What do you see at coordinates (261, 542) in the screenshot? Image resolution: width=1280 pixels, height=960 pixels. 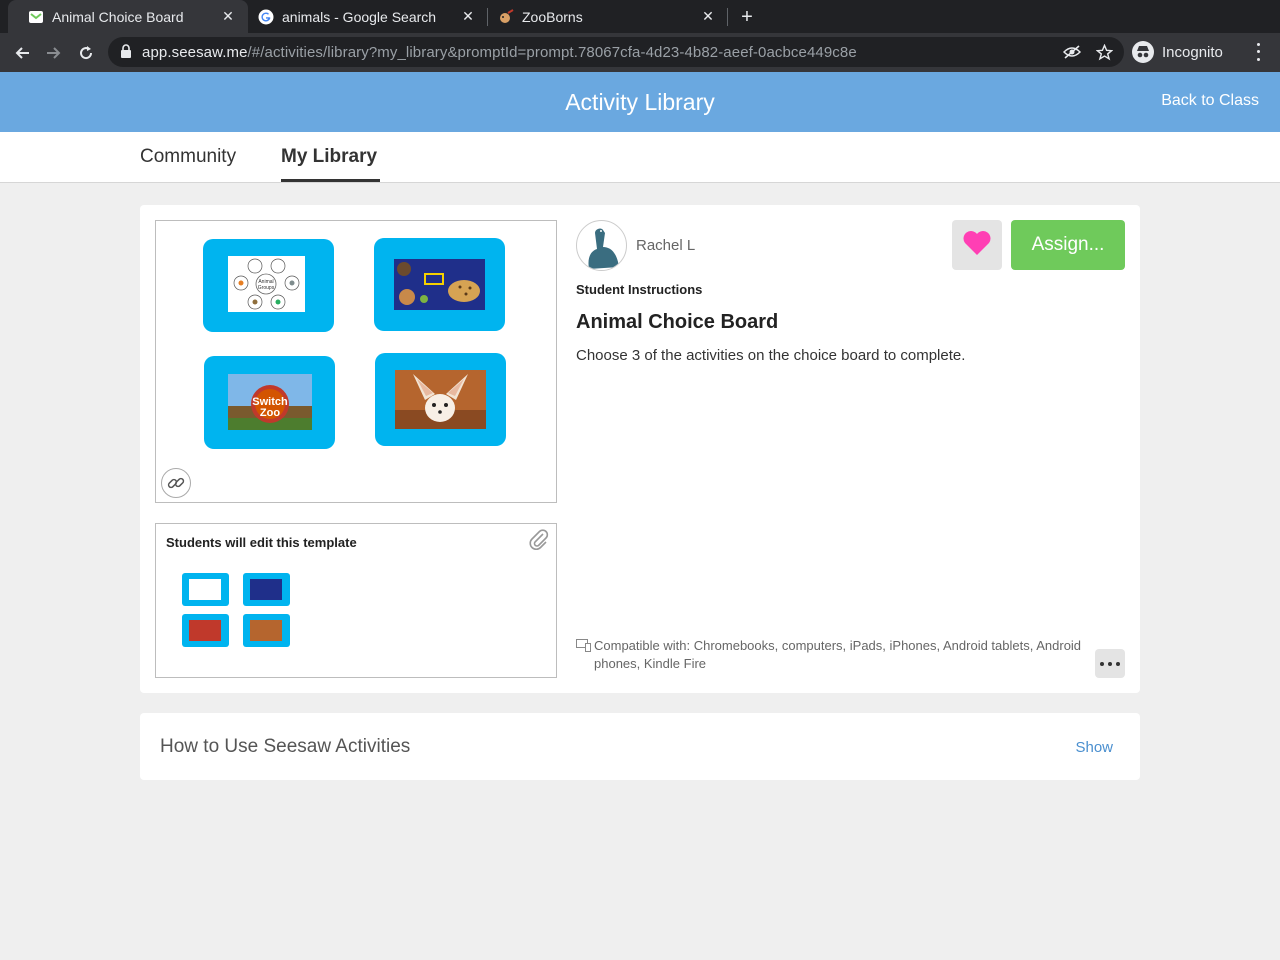 I see `template-label: Students will edit this template` at bounding box center [261, 542].